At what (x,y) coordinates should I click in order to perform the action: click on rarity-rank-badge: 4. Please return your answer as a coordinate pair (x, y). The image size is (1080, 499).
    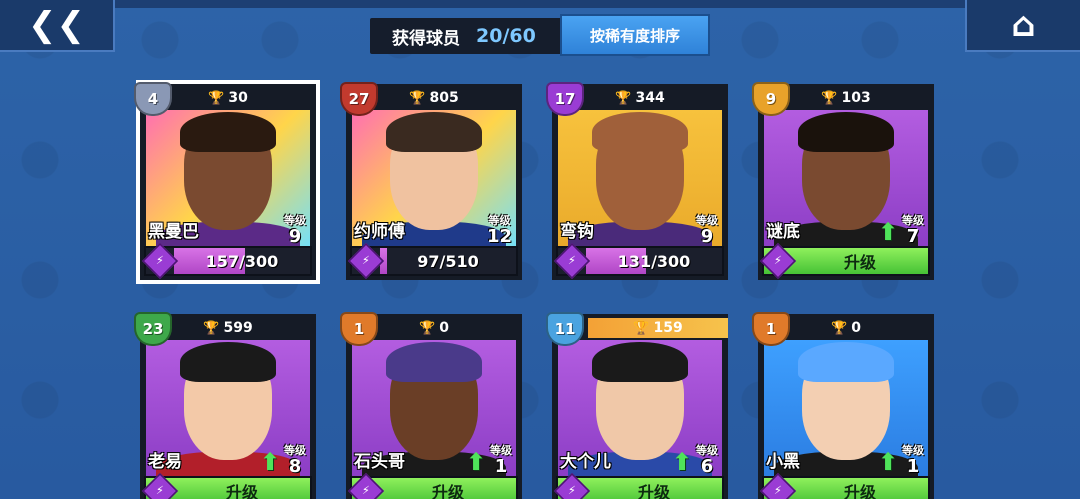
    Looking at the image, I should click on (153, 99).